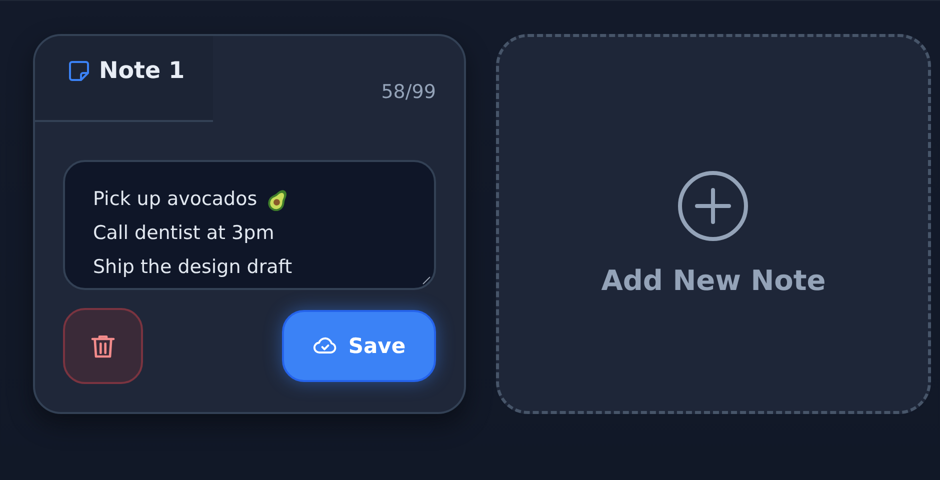  Describe the element at coordinates (425, 280) in the screenshot. I see `resize-grip-icon` at that location.